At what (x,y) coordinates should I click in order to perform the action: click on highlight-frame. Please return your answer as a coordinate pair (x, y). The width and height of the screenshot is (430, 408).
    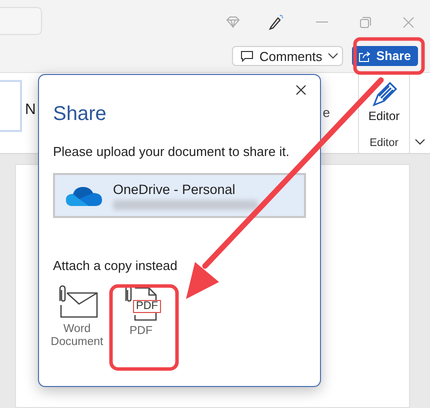
    Looking at the image, I should click on (389, 56).